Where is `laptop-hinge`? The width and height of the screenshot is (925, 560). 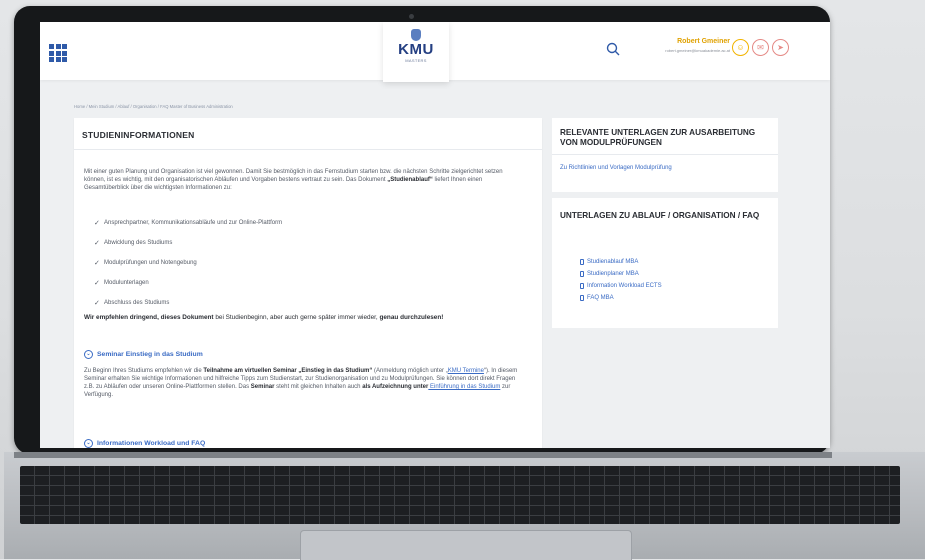
laptop-hinge is located at coordinates (423, 455).